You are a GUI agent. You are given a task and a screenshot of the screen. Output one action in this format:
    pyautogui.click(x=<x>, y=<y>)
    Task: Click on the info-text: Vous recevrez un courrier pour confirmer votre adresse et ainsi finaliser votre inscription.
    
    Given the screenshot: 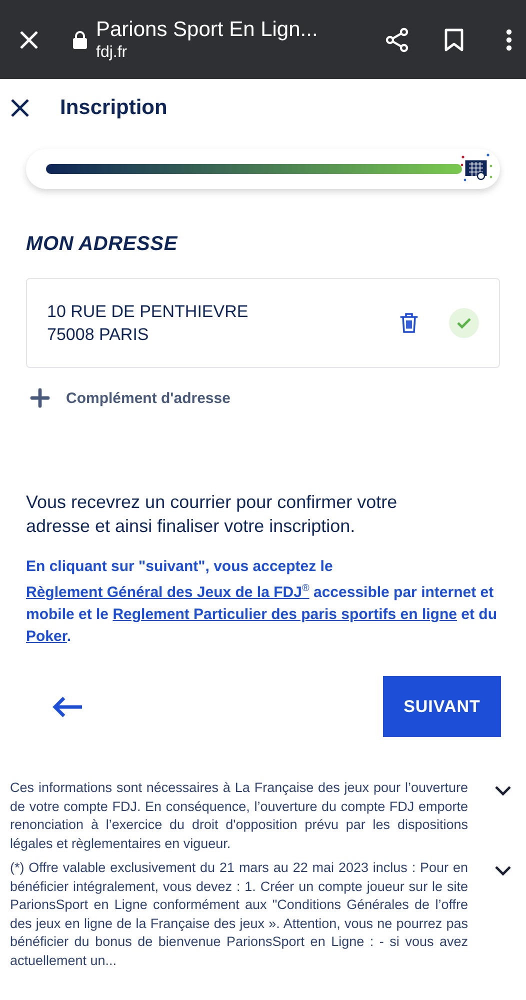 What is the action you would take?
    pyautogui.click(x=212, y=514)
    